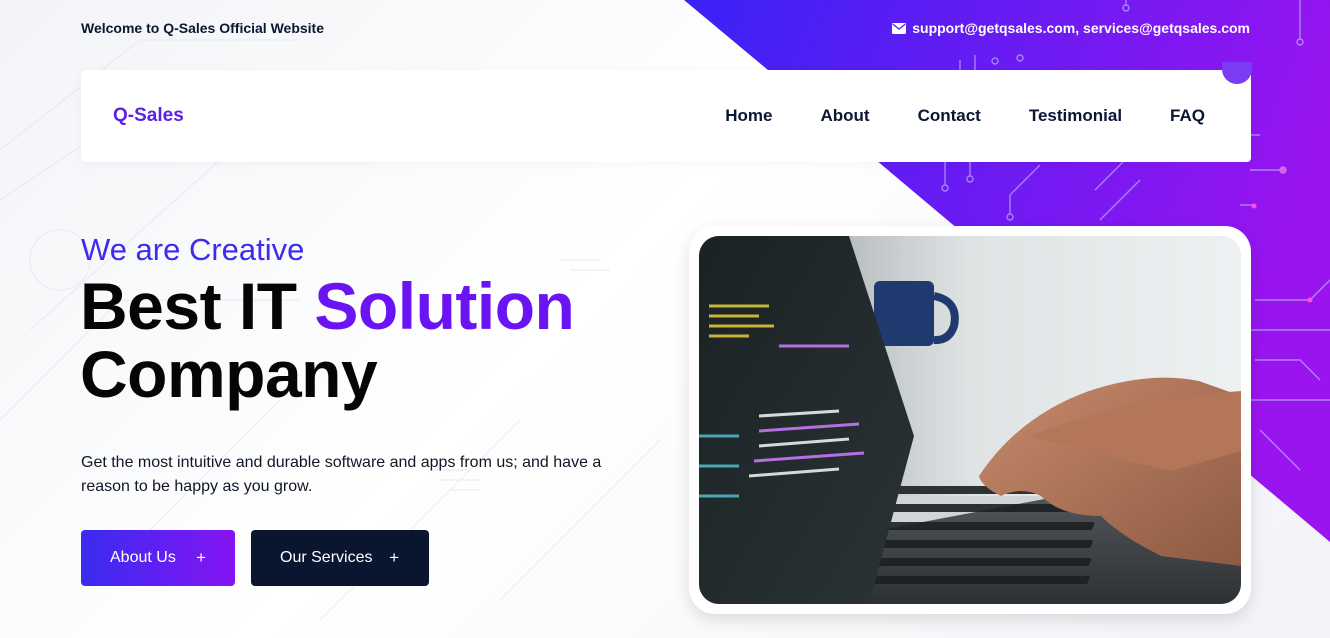 The height and width of the screenshot is (638, 1330). I want to click on nav-item-contact: Contact, so click(949, 116).